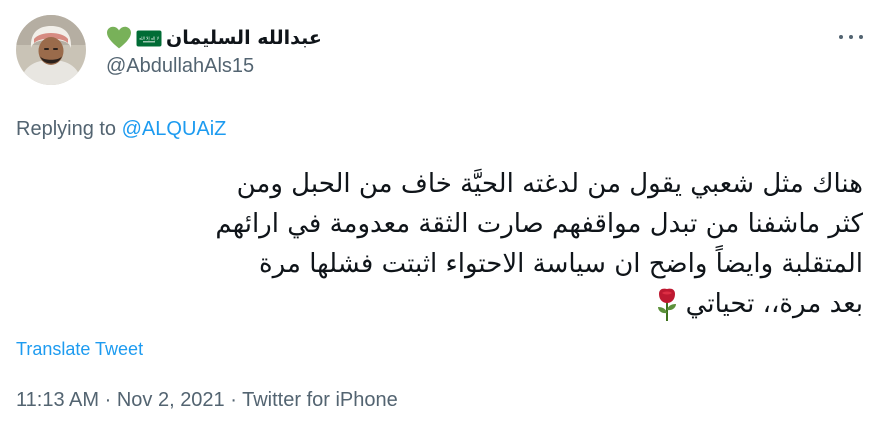 The image size is (893, 436). What do you see at coordinates (841, 37) in the screenshot?
I see `more-options-icon` at bounding box center [841, 37].